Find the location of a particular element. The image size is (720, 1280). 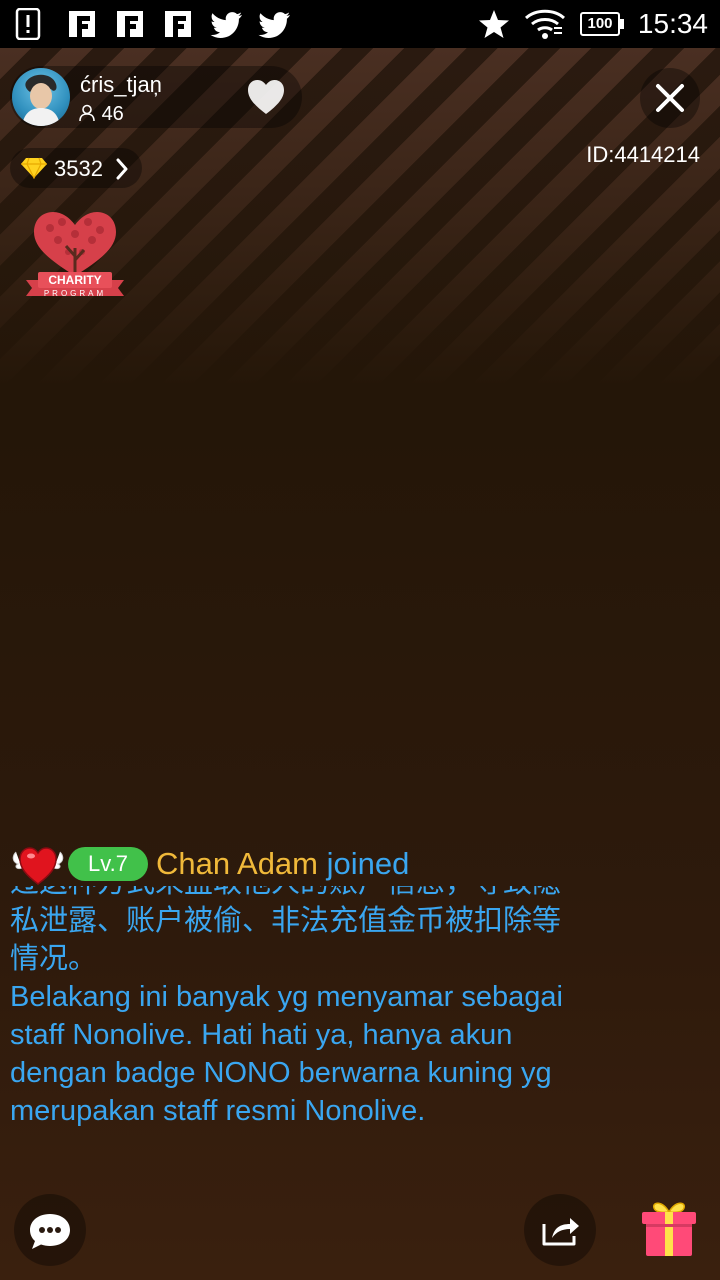

diamond-count: 3532 is located at coordinates (78, 168).